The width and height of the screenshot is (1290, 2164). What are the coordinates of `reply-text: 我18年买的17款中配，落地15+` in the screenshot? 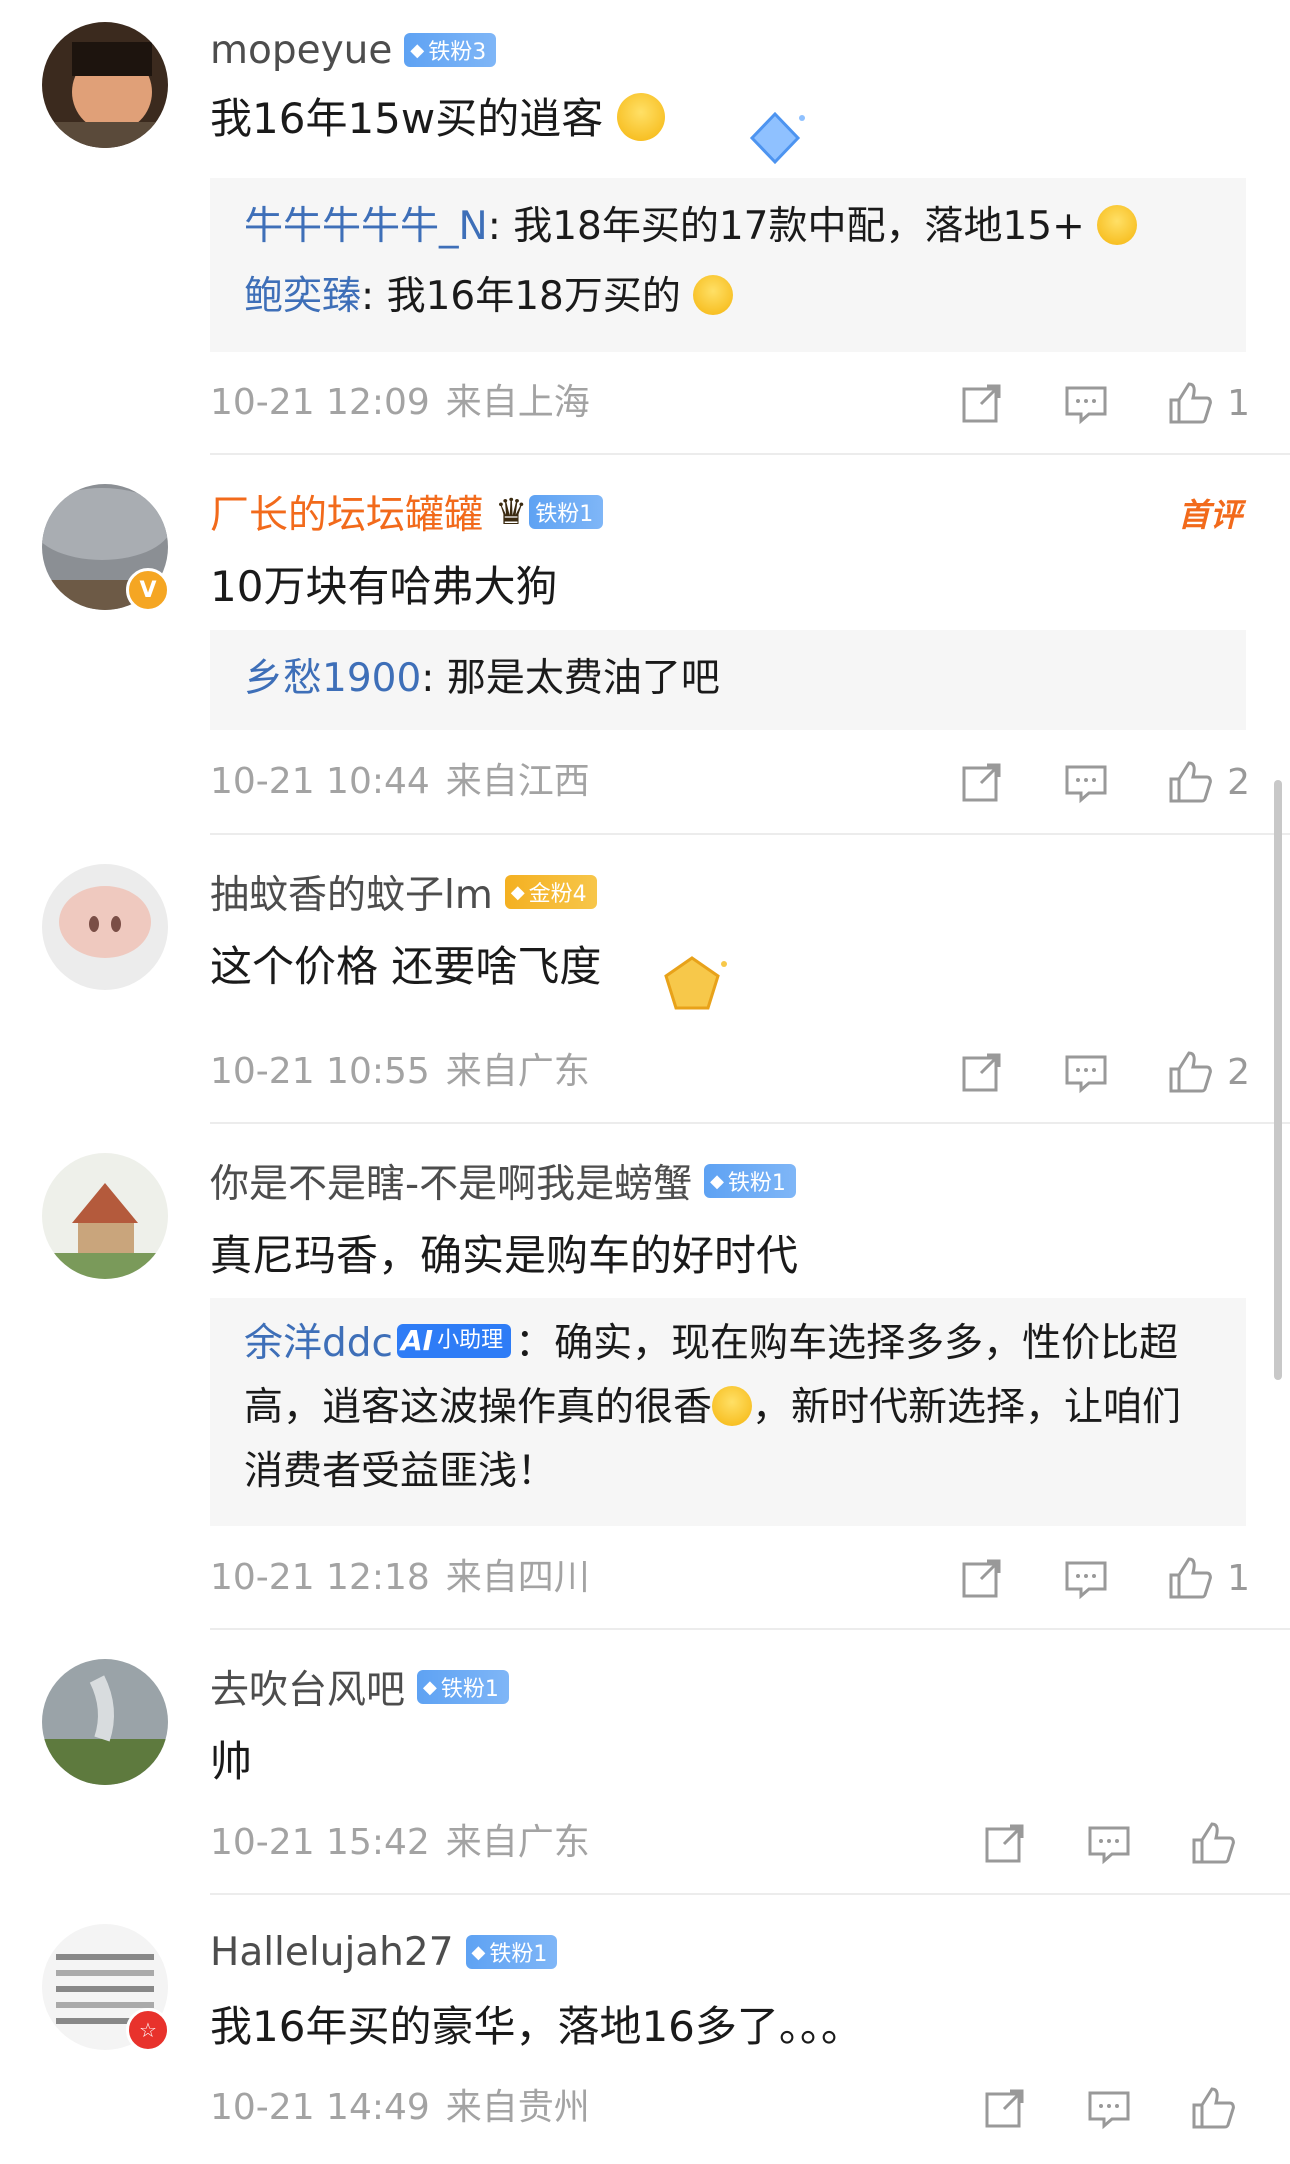 It's located at (799, 226).